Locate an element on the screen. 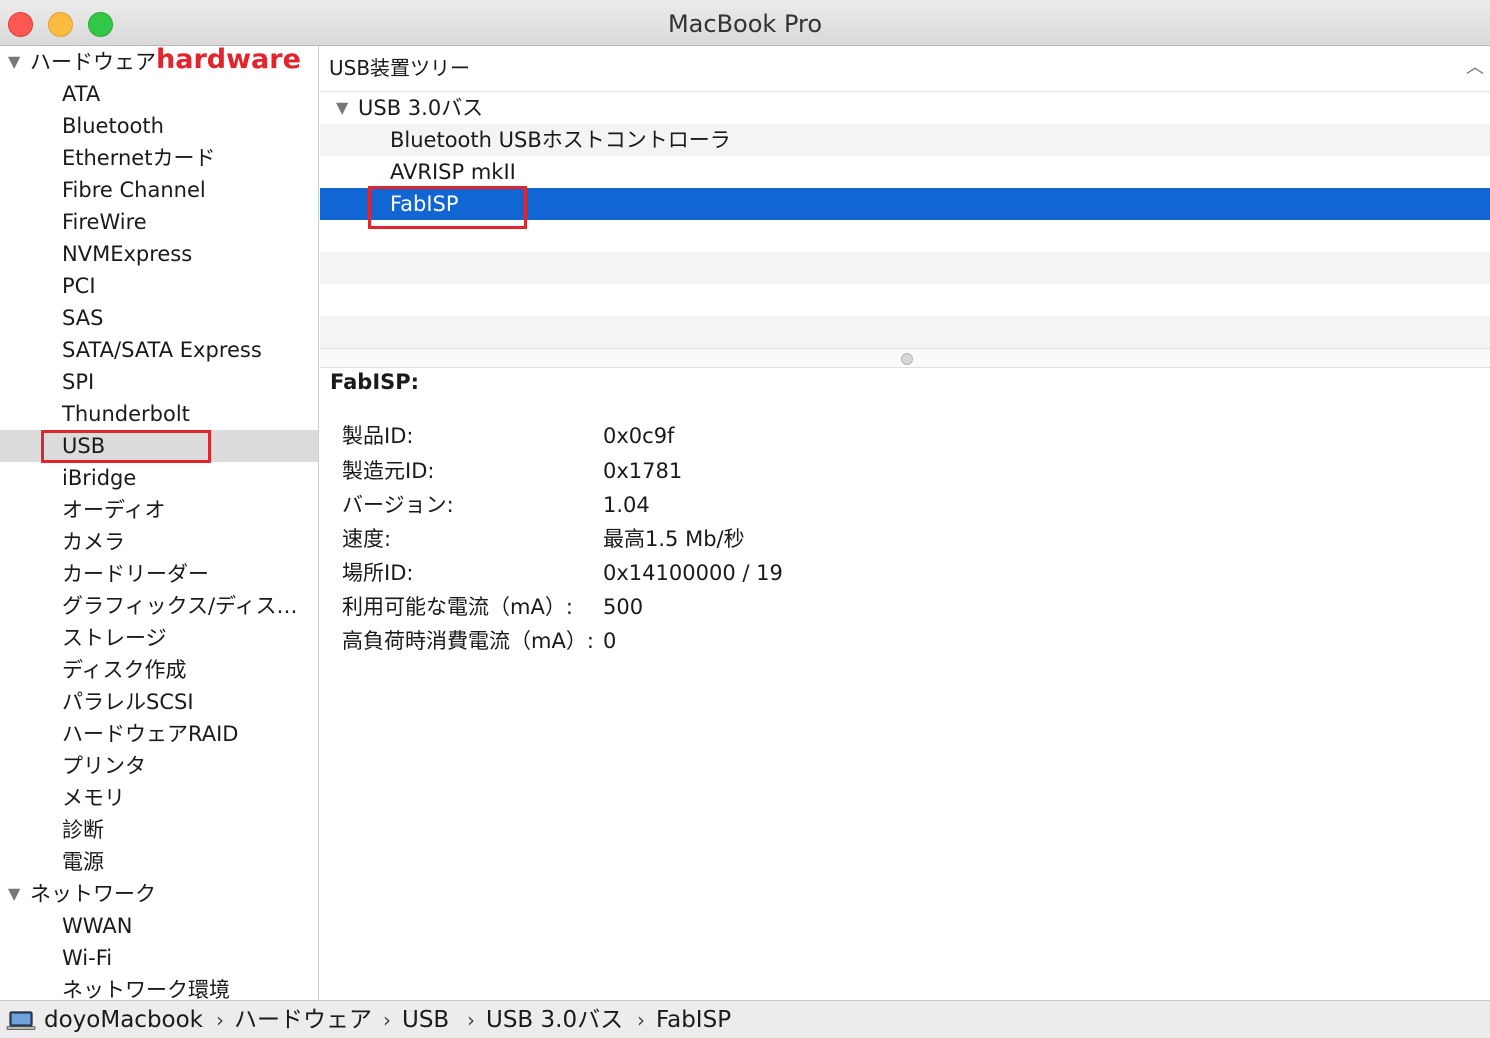  sidebar-item-audio: オーディオ is located at coordinates (159, 510).